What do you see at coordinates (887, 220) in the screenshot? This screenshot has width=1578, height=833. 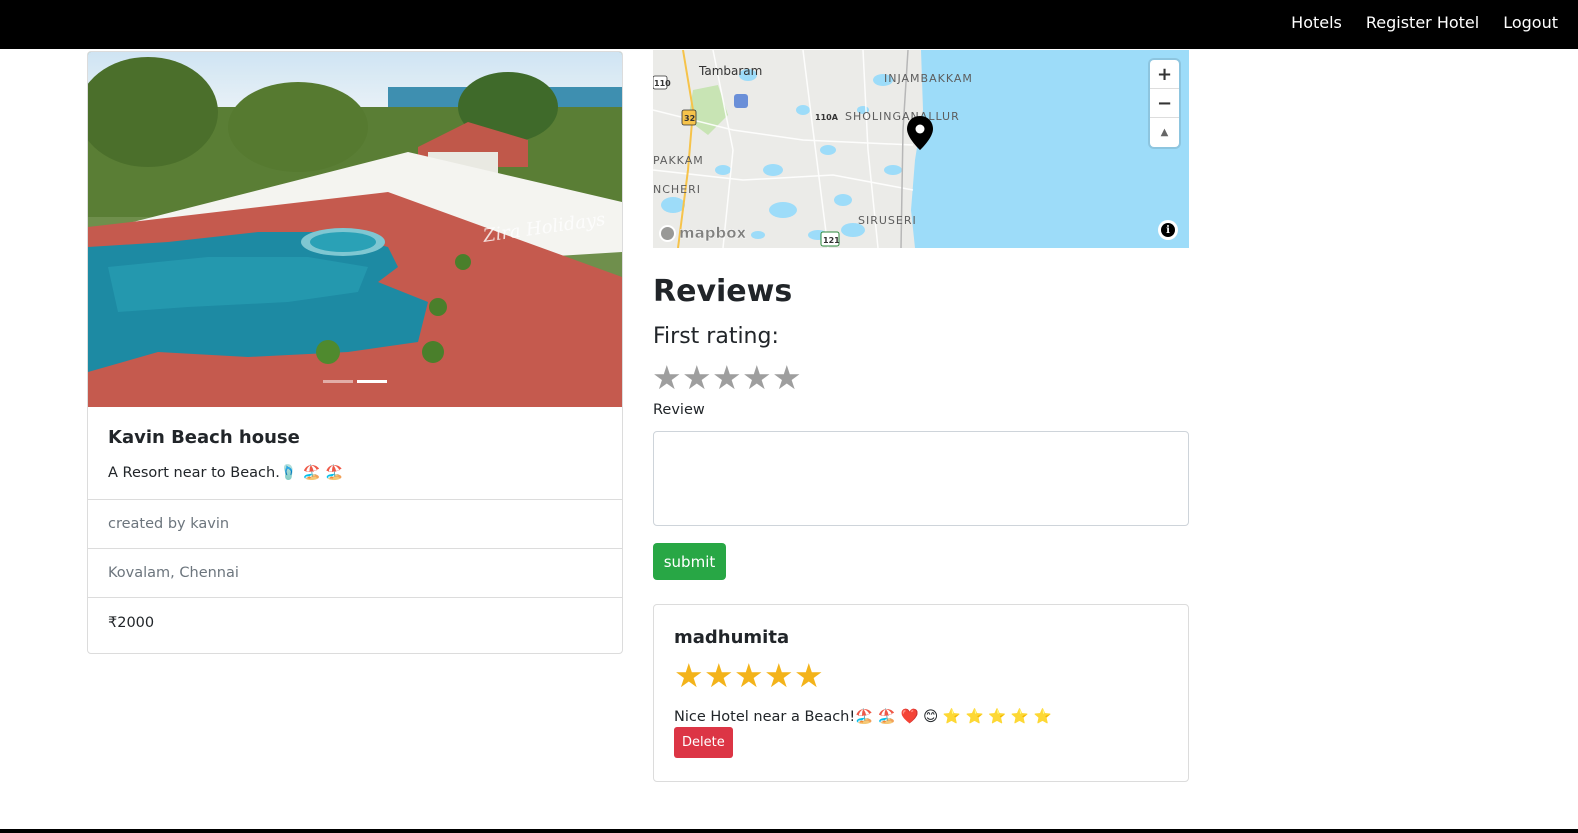 I see `map-label-siruseri: SIRUSERI` at bounding box center [887, 220].